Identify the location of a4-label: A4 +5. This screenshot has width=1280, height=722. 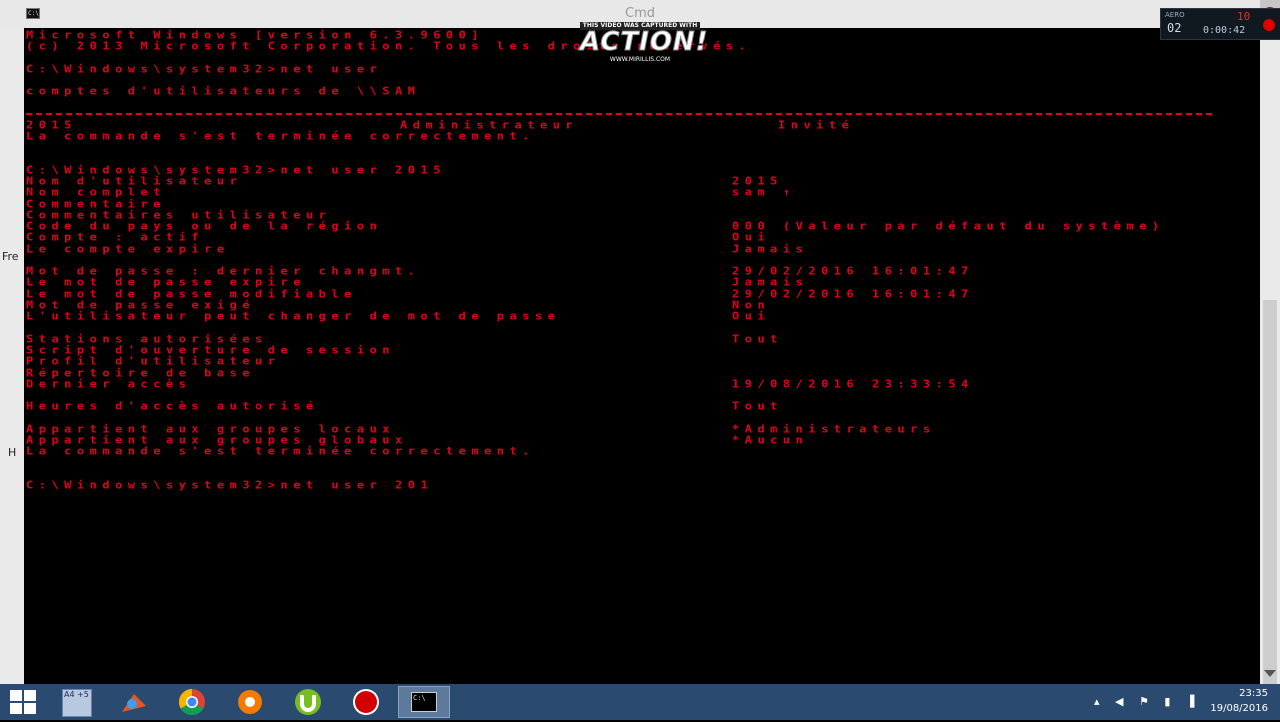
(76, 694).